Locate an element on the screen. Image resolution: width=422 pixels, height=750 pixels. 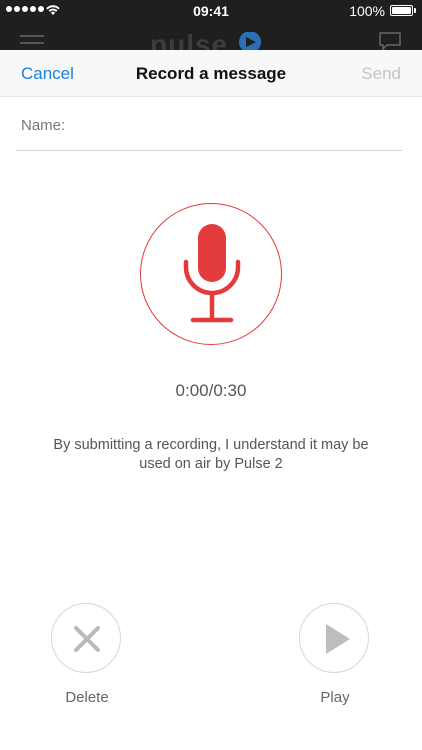
delete-button is located at coordinates (86, 638).